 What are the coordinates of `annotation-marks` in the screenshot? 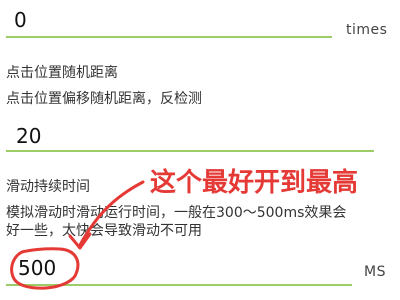 It's located at (77, 235).